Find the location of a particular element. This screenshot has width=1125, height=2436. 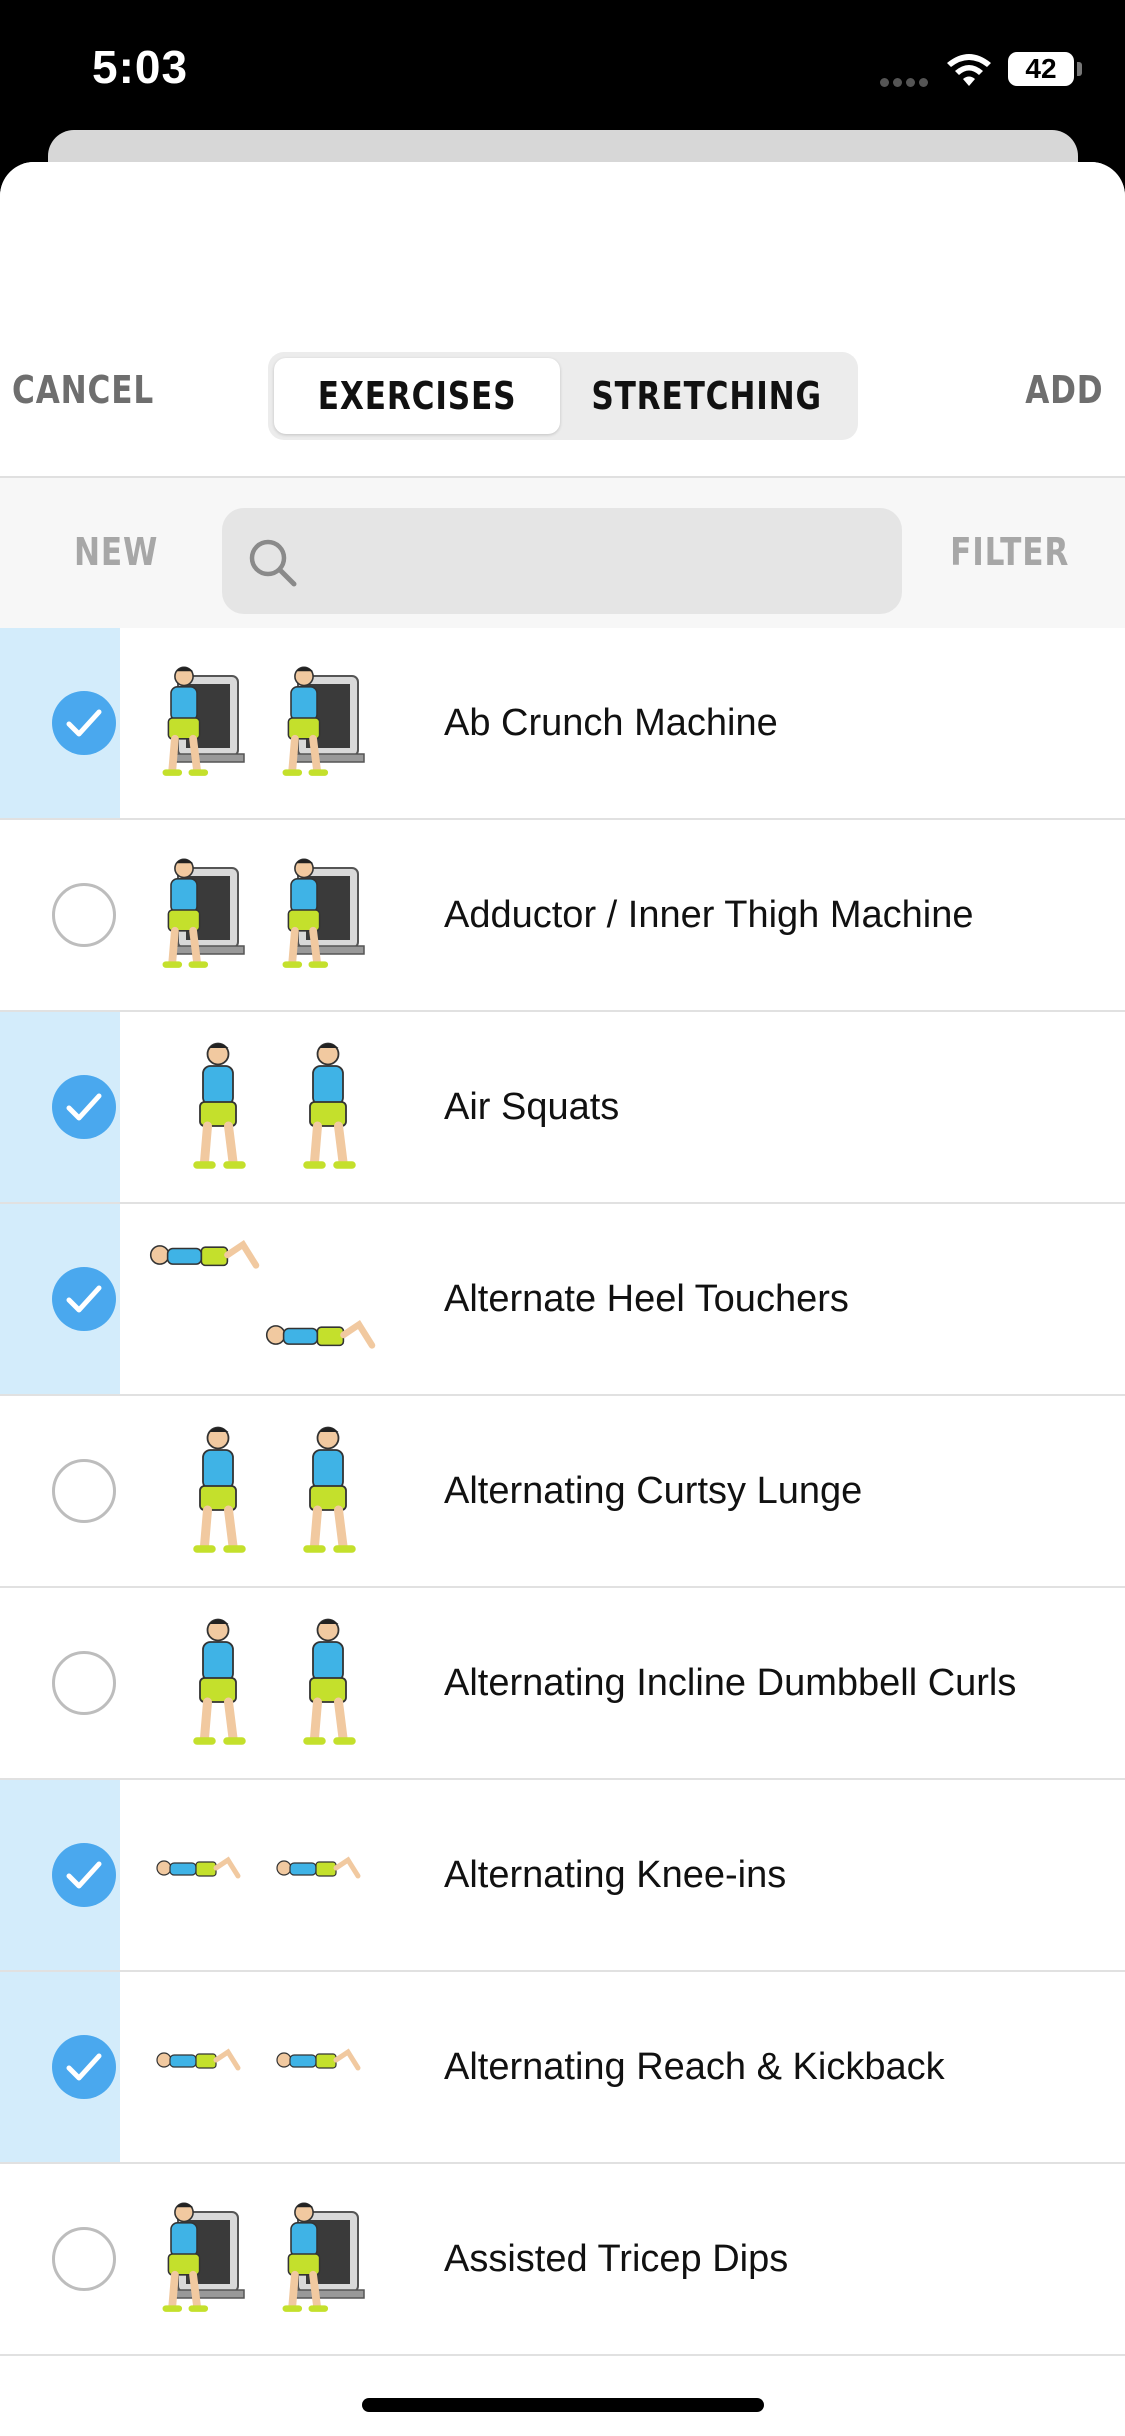

exercise-name: Ab Crunch Machine is located at coordinates (611, 723).